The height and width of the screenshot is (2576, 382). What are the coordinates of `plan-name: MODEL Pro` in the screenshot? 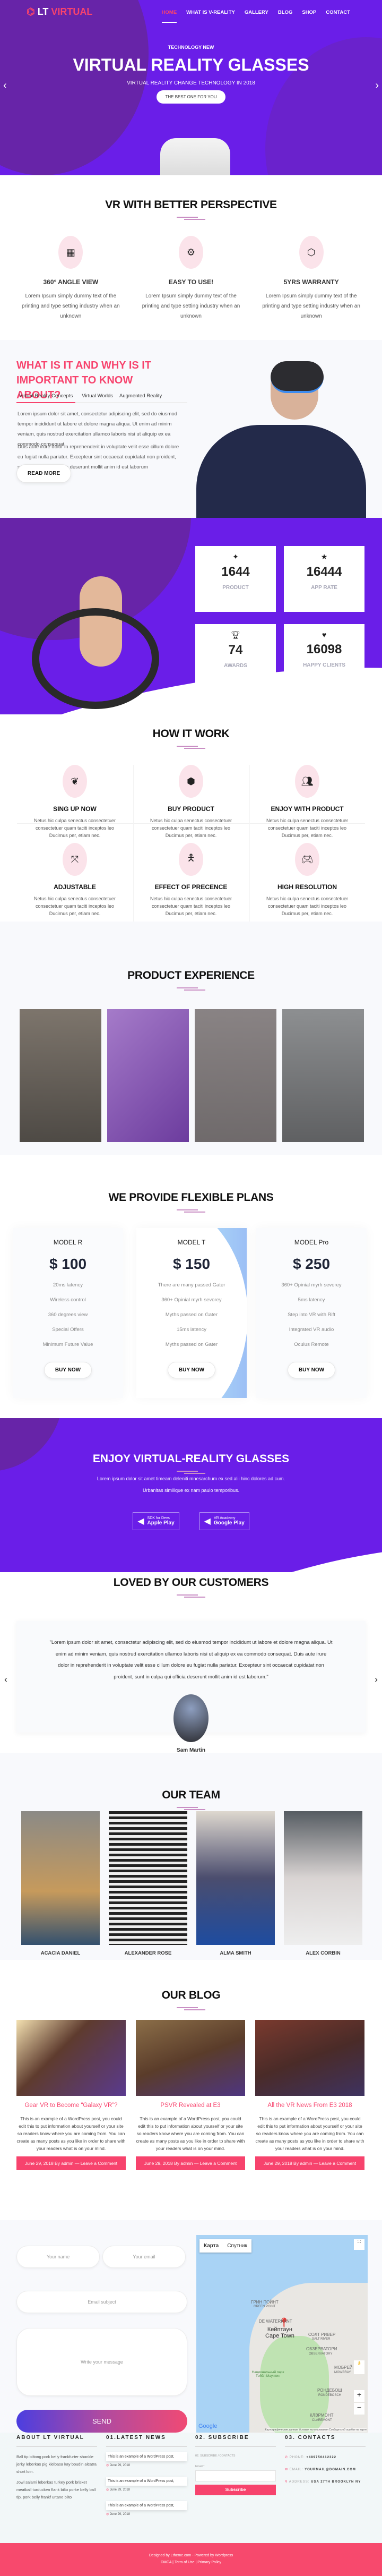 It's located at (311, 1243).